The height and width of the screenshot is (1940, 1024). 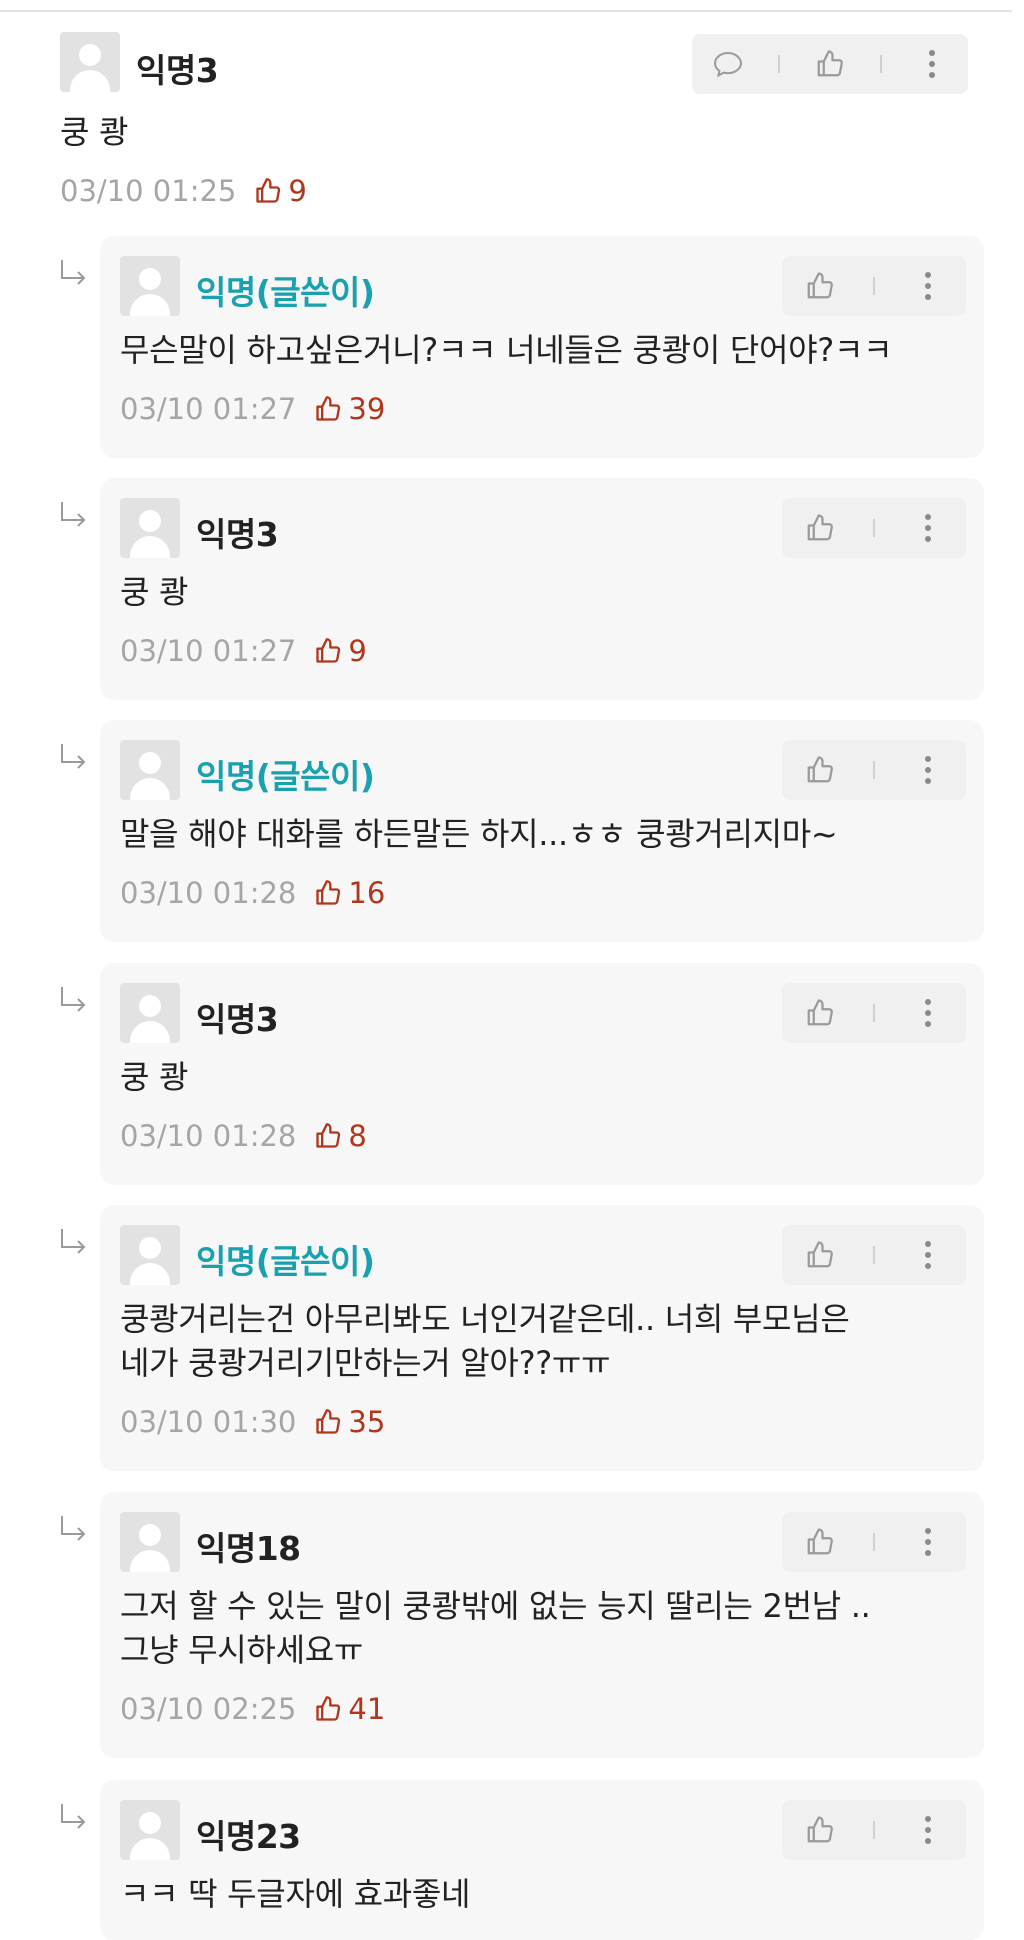 I want to click on reply-author: 익명18, so click(x=248, y=1548).